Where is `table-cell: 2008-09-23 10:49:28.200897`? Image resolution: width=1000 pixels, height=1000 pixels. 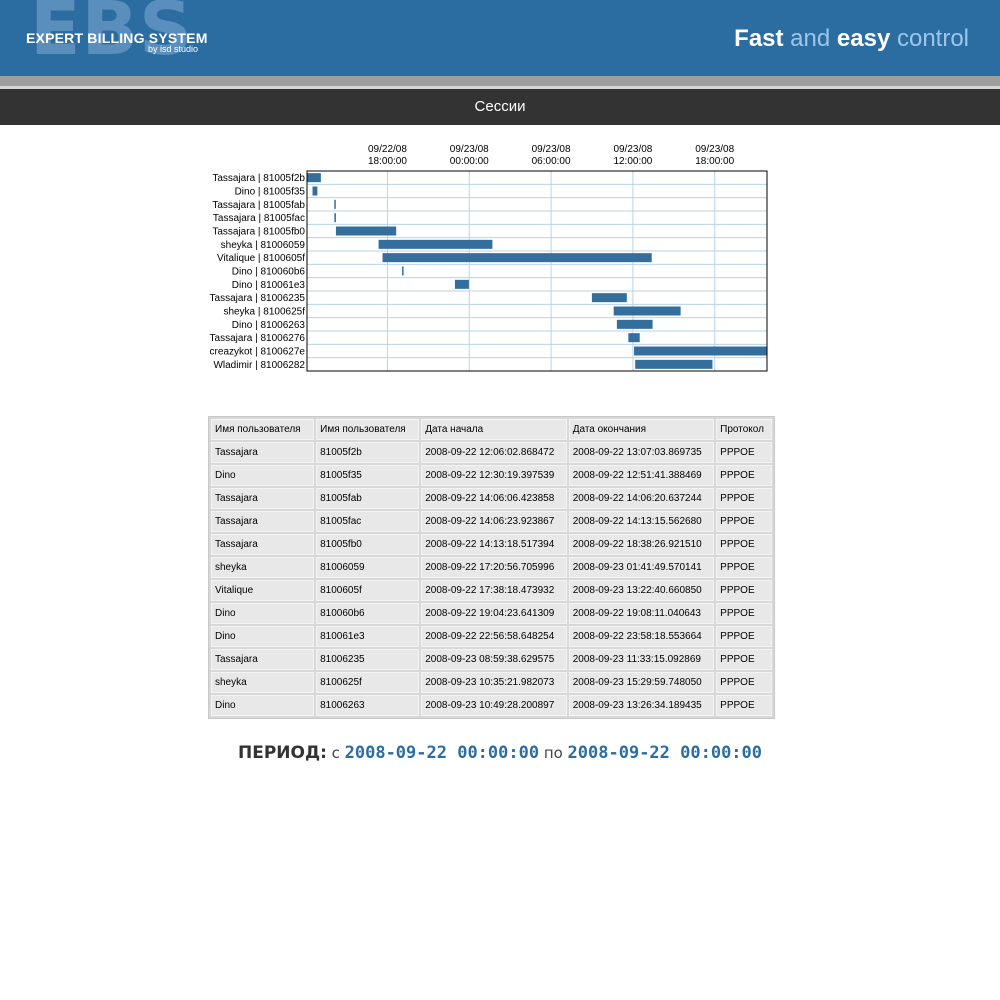
table-cell: 2008-09-23 10:49:28.200897 is located at coordinates (494, 705).